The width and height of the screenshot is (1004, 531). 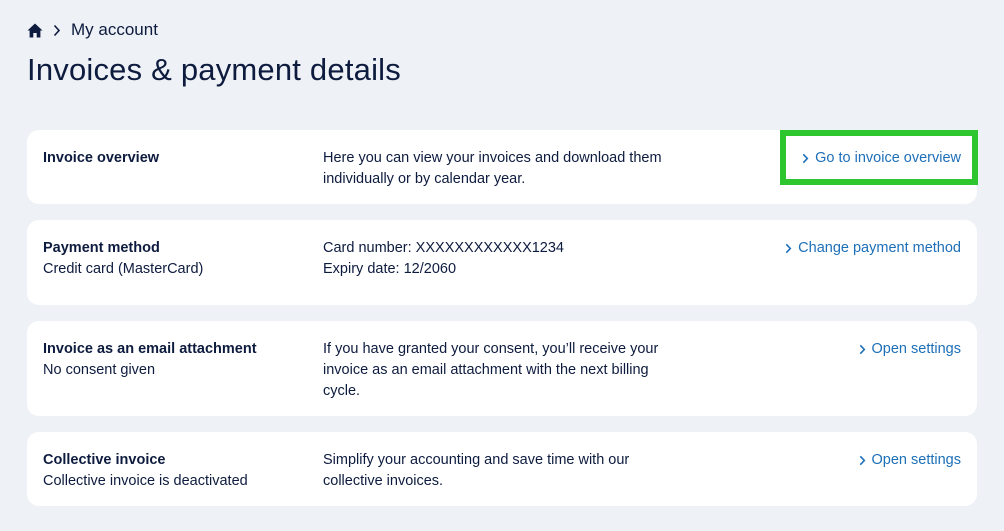 What do you see at coordinates (214, 69) in the screenshot?
I see `page-title: Invoices & payment details` at bounding box center [214, 69].